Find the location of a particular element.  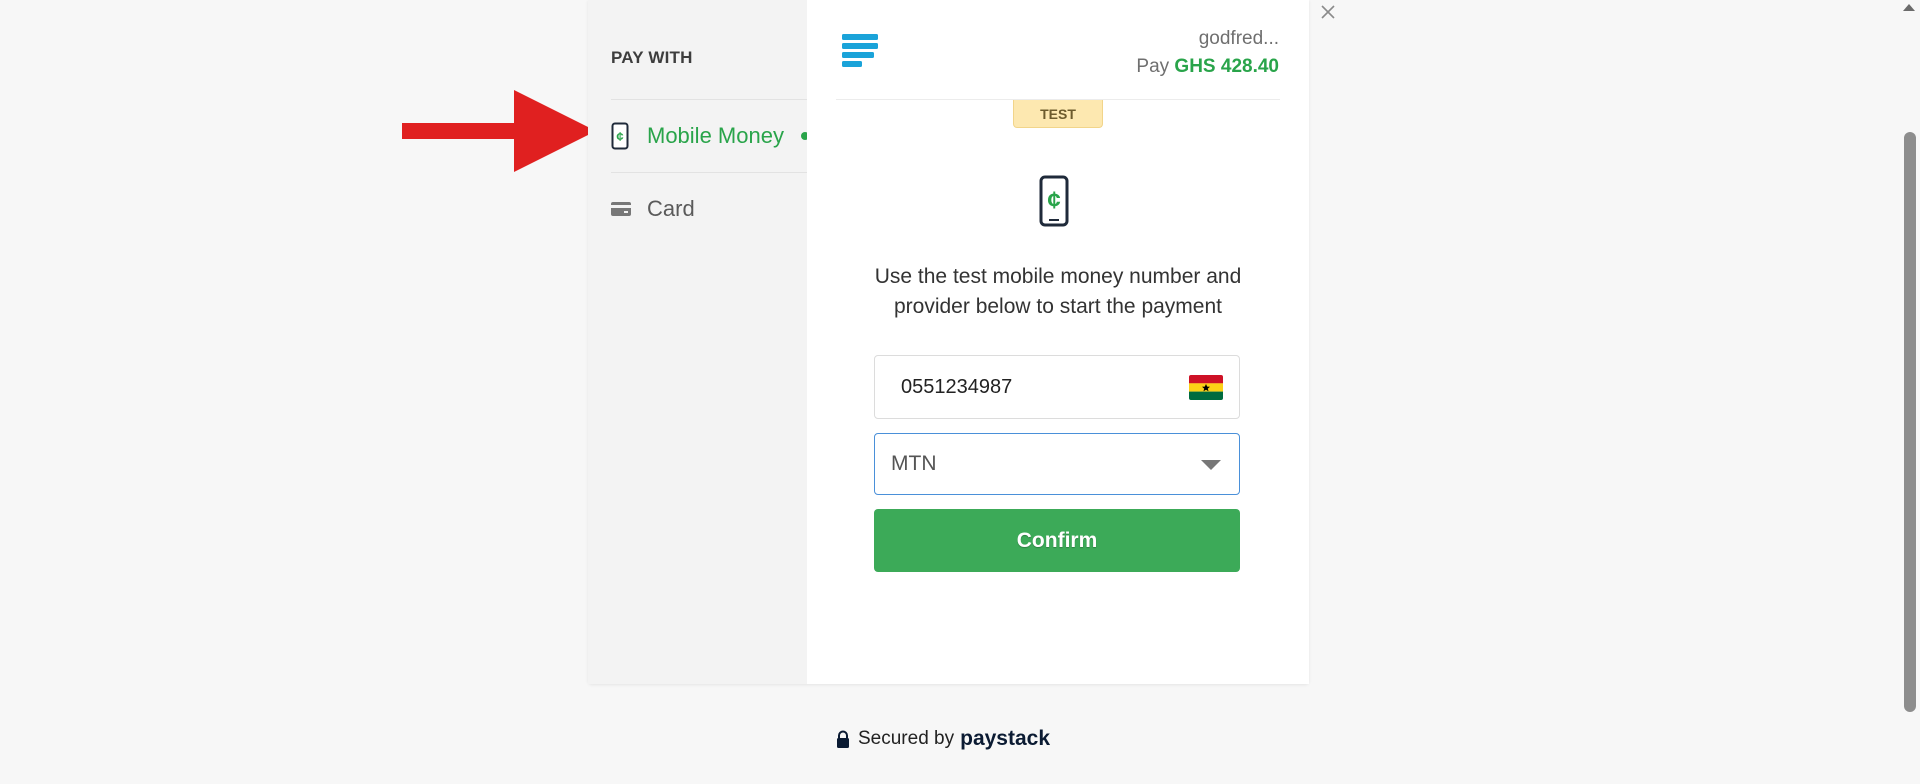

page-scrollbar is located at coordinates (1910, 392).